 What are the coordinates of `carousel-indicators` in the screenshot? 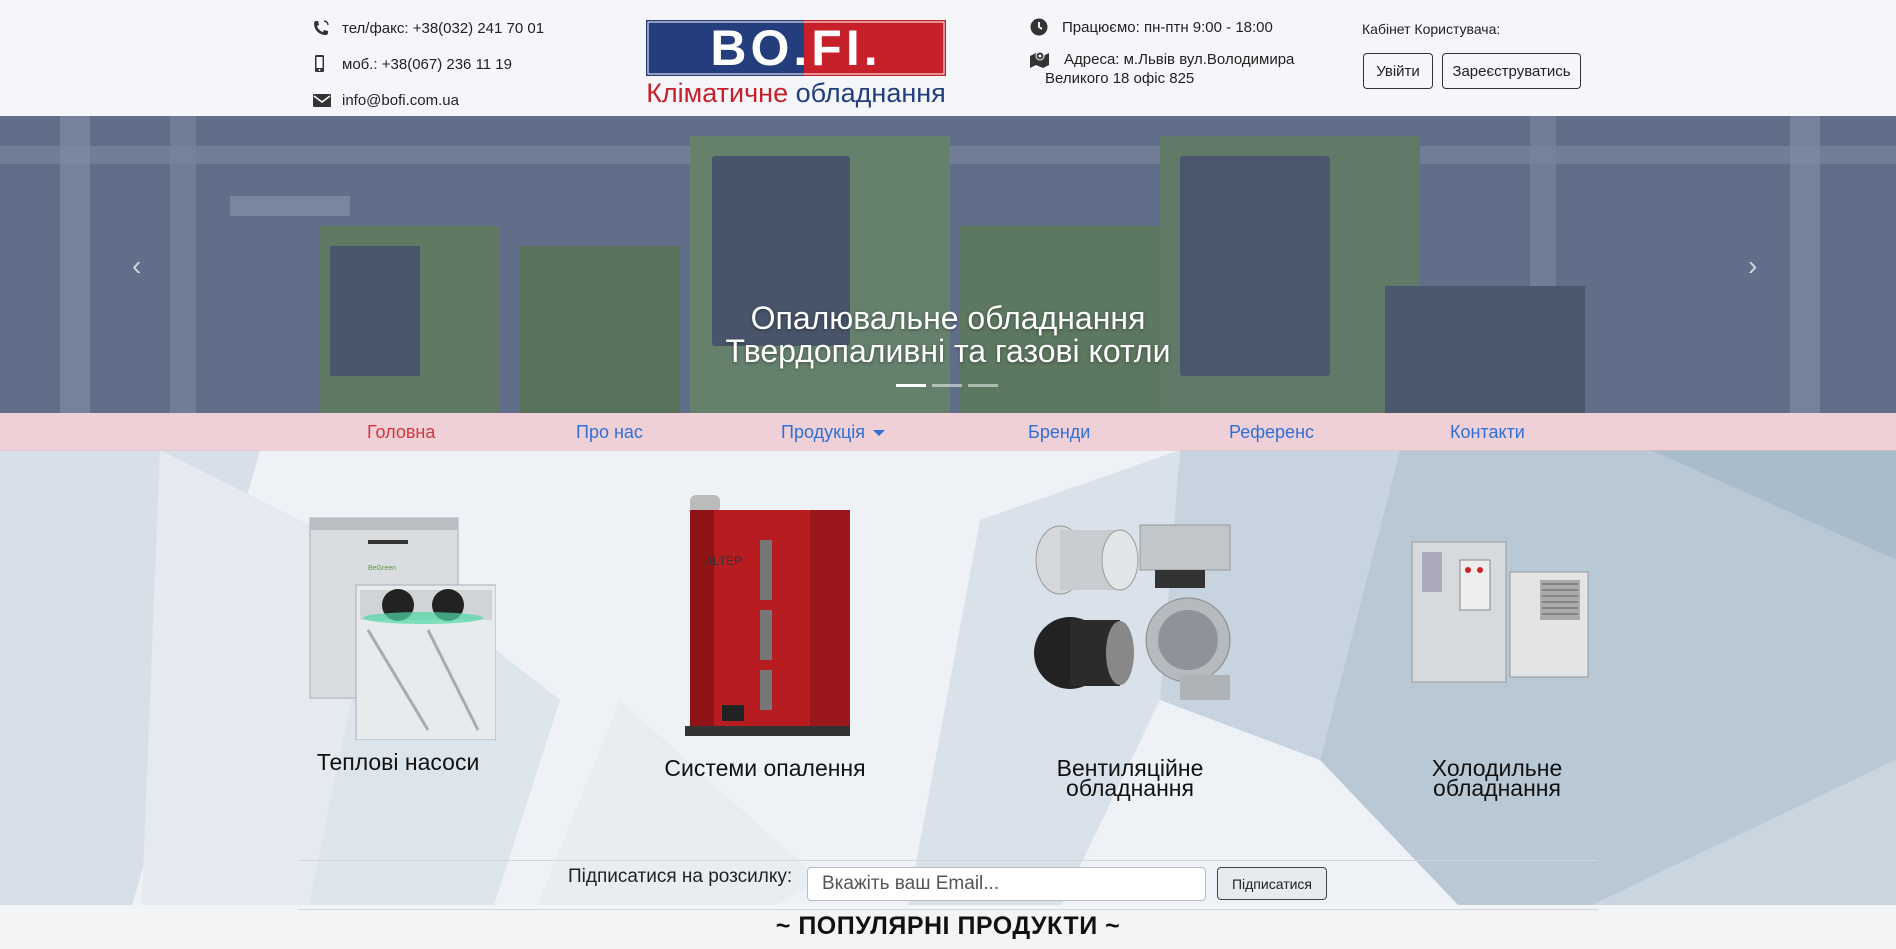 It's located at (947, 385).